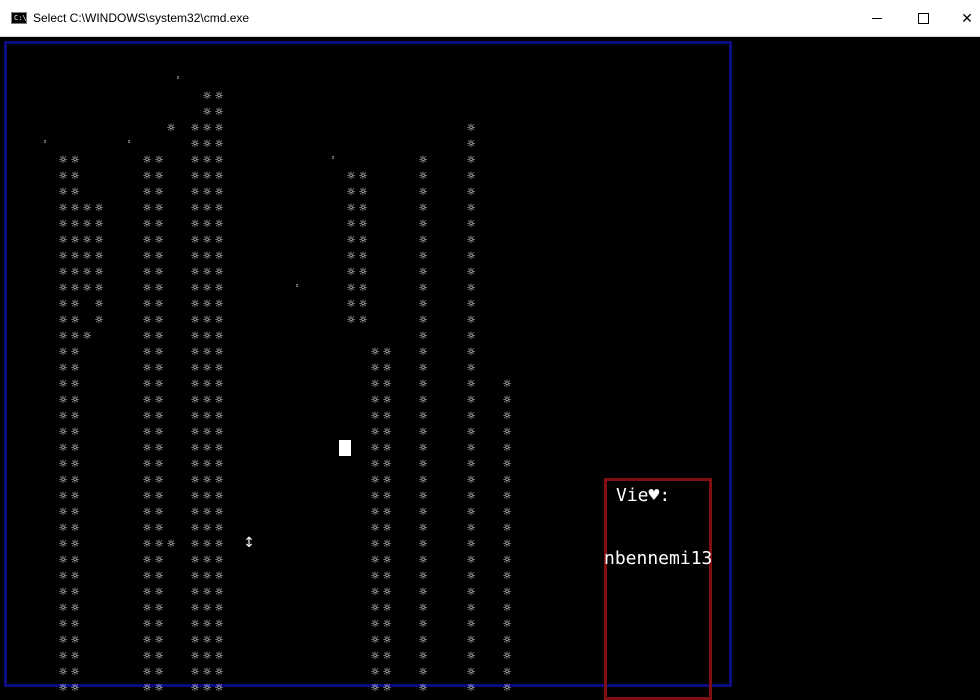  What do you see at coordinates (962, 18) in the screenshot?
I see `close-button: ✕` at bounding box center [962, 18].